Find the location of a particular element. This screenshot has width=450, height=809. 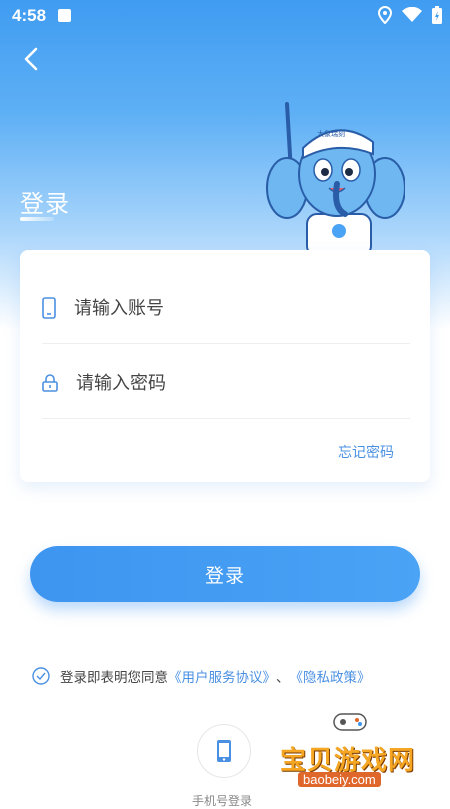

privacy-policy-link: 《隐私政策》 is located at coordinates (330, 676).